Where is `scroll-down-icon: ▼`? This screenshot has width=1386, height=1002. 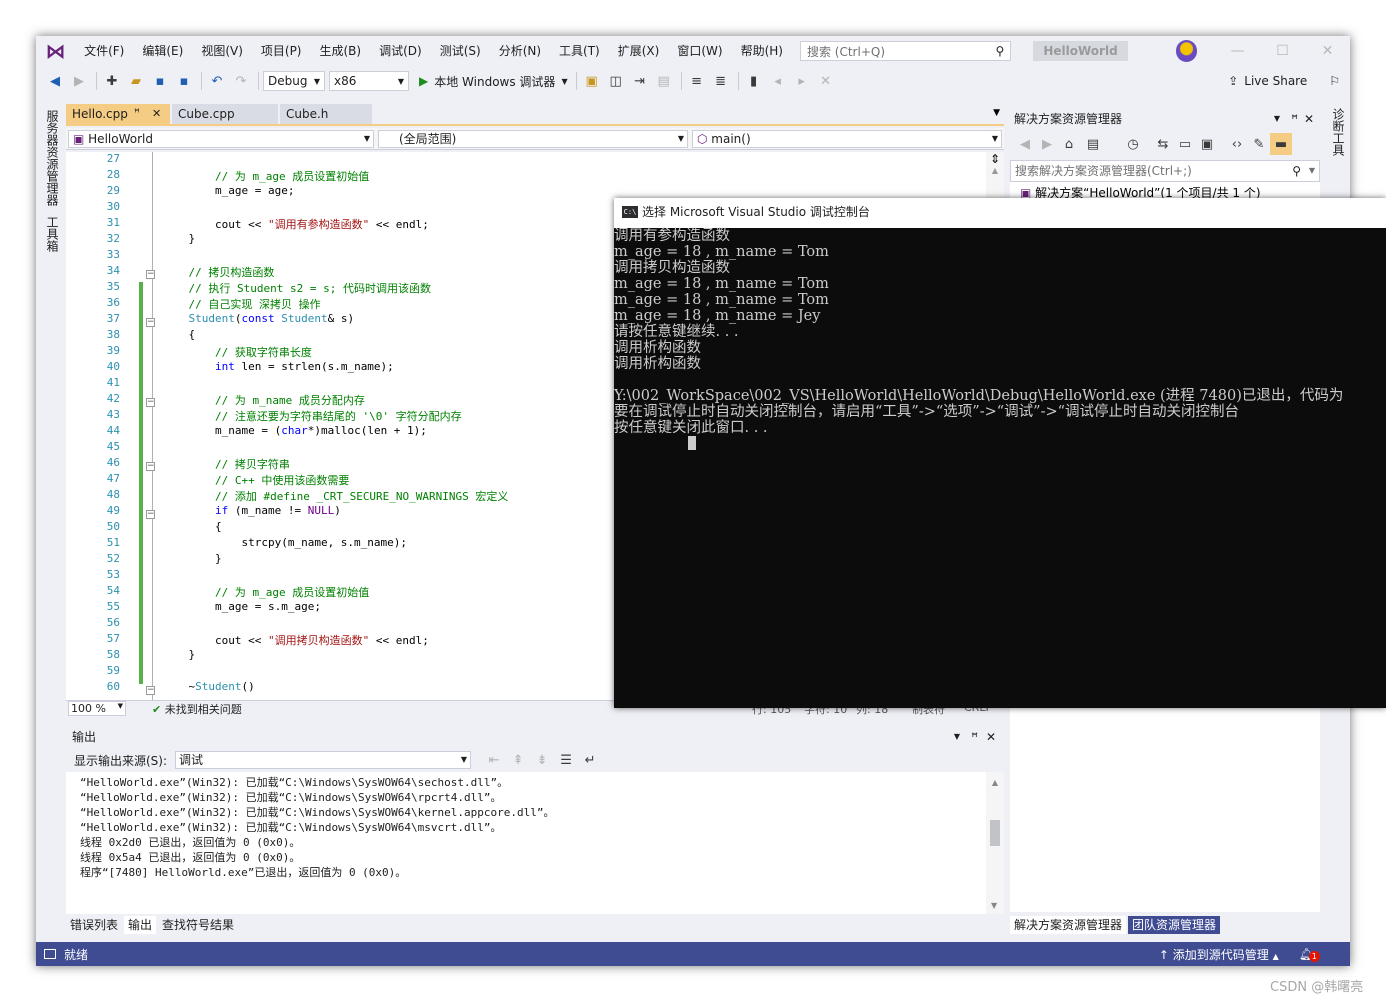
scroll-down-icon: ▼ is located at coordinates (994, 905).